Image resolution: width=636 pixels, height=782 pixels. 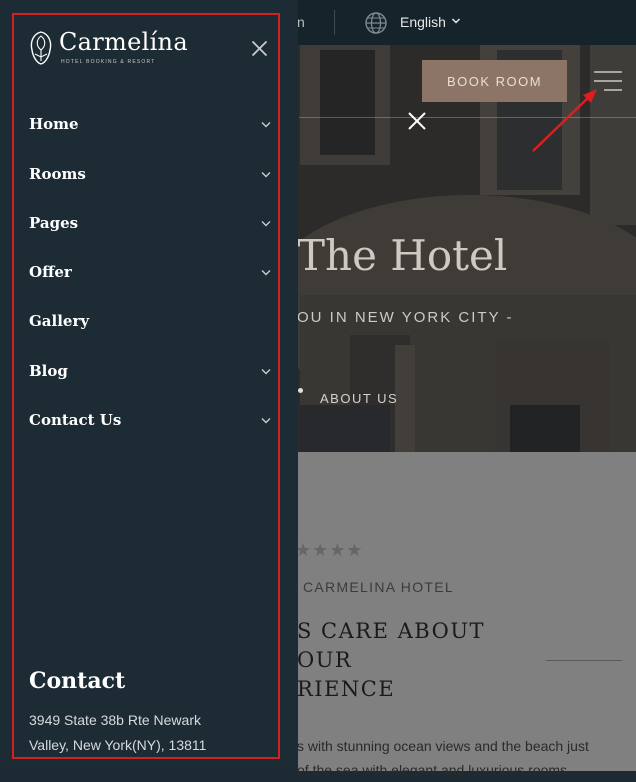 What do you see at coordinates (57, 174) in the screenshot?
I see `menu-item-label: Rooms` at bounding box center [57, 174].